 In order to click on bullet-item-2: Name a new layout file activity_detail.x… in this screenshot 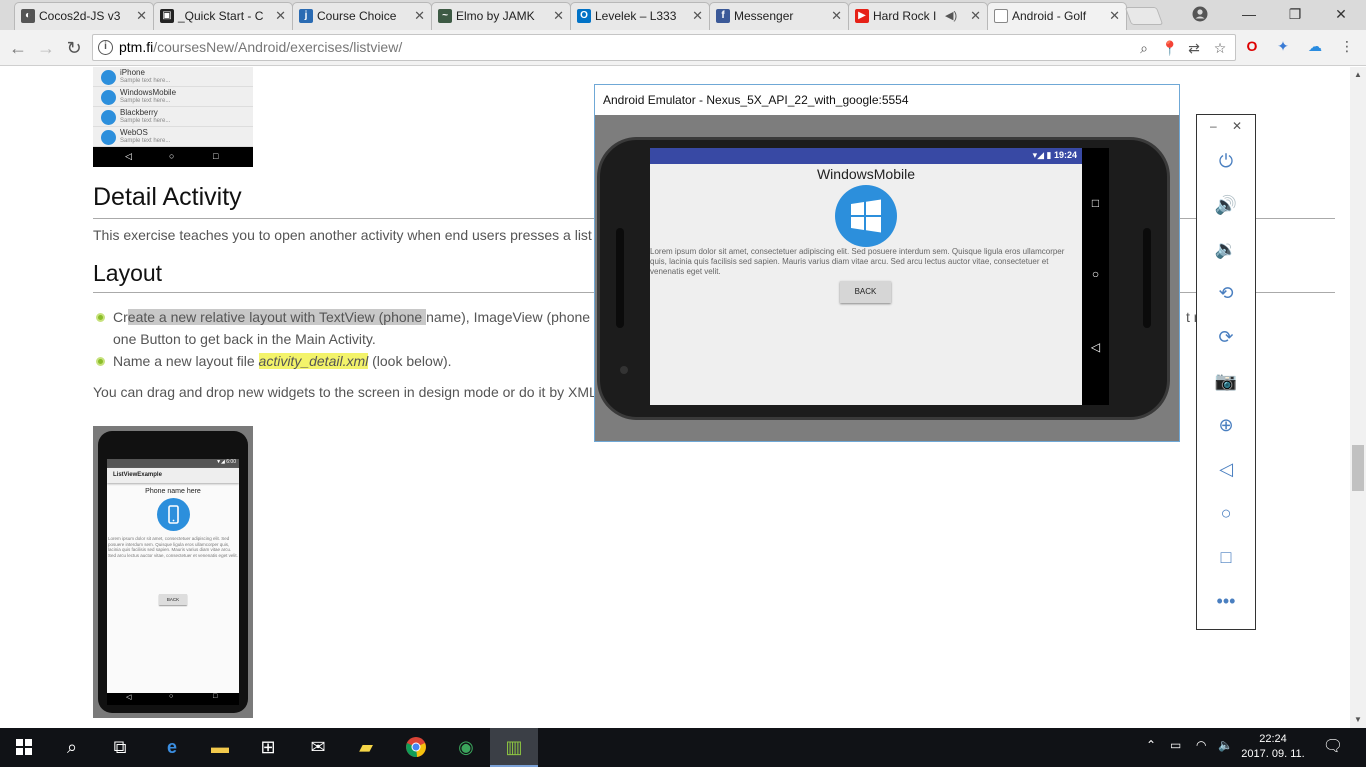, I will do `click(282, 361)`.